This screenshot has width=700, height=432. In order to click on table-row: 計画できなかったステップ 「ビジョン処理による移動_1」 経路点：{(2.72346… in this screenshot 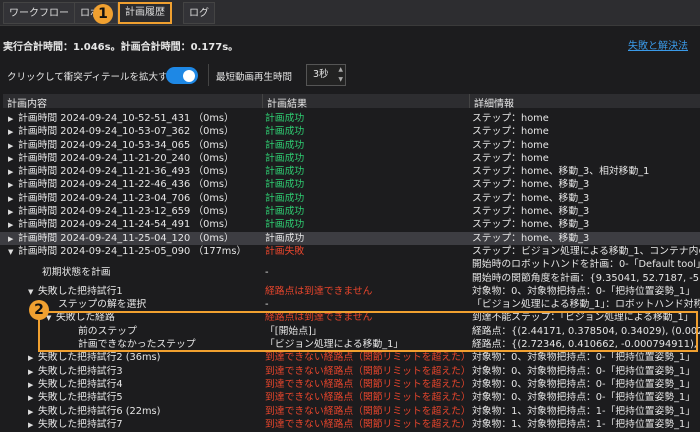, I will do `click(350, 344)`.